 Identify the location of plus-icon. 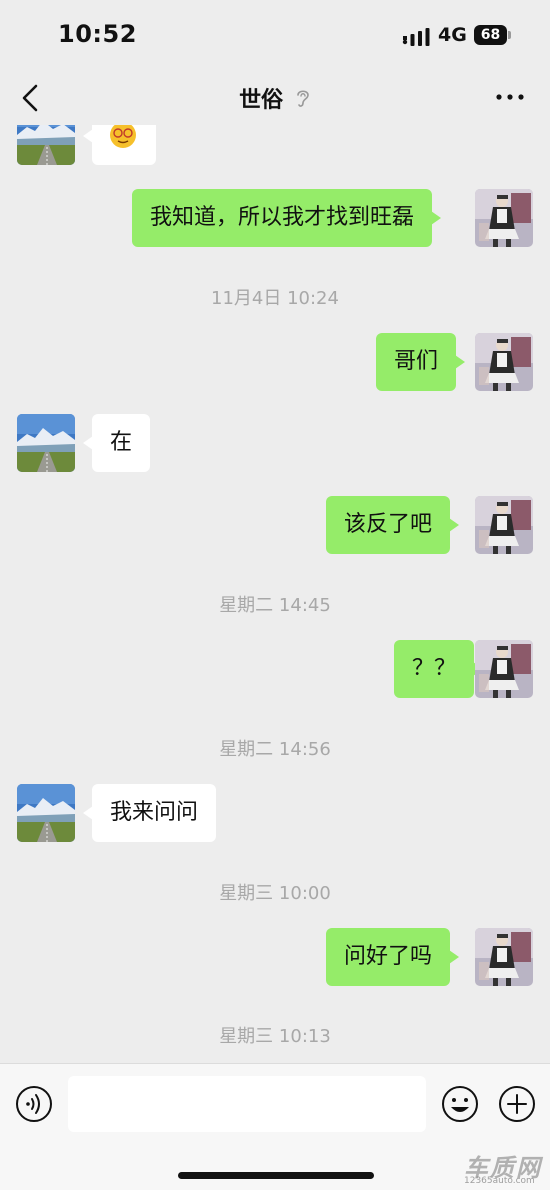
(517, 1104).